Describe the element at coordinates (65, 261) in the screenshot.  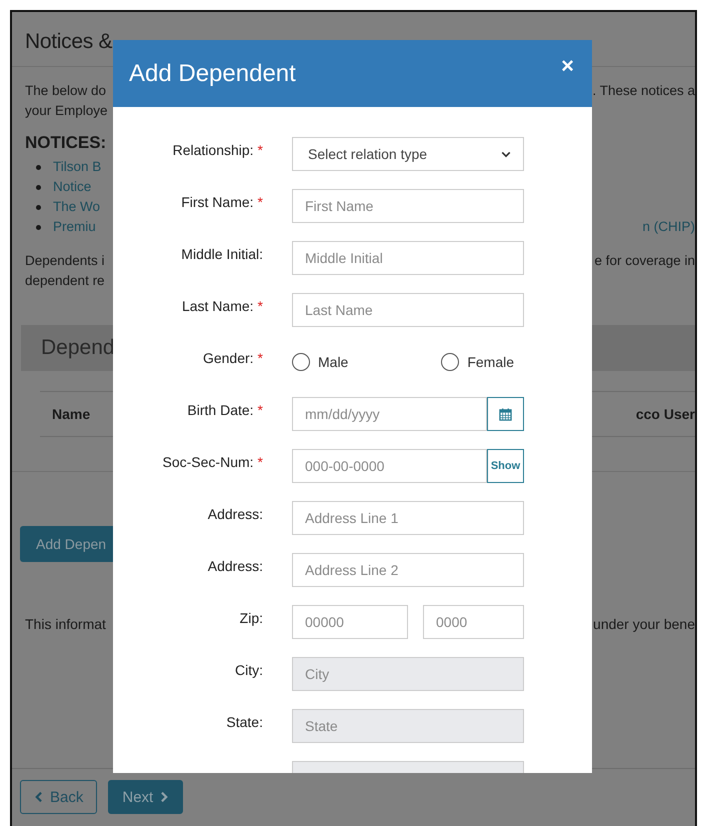
I see `paragraph-text: Dependents i` at that location.